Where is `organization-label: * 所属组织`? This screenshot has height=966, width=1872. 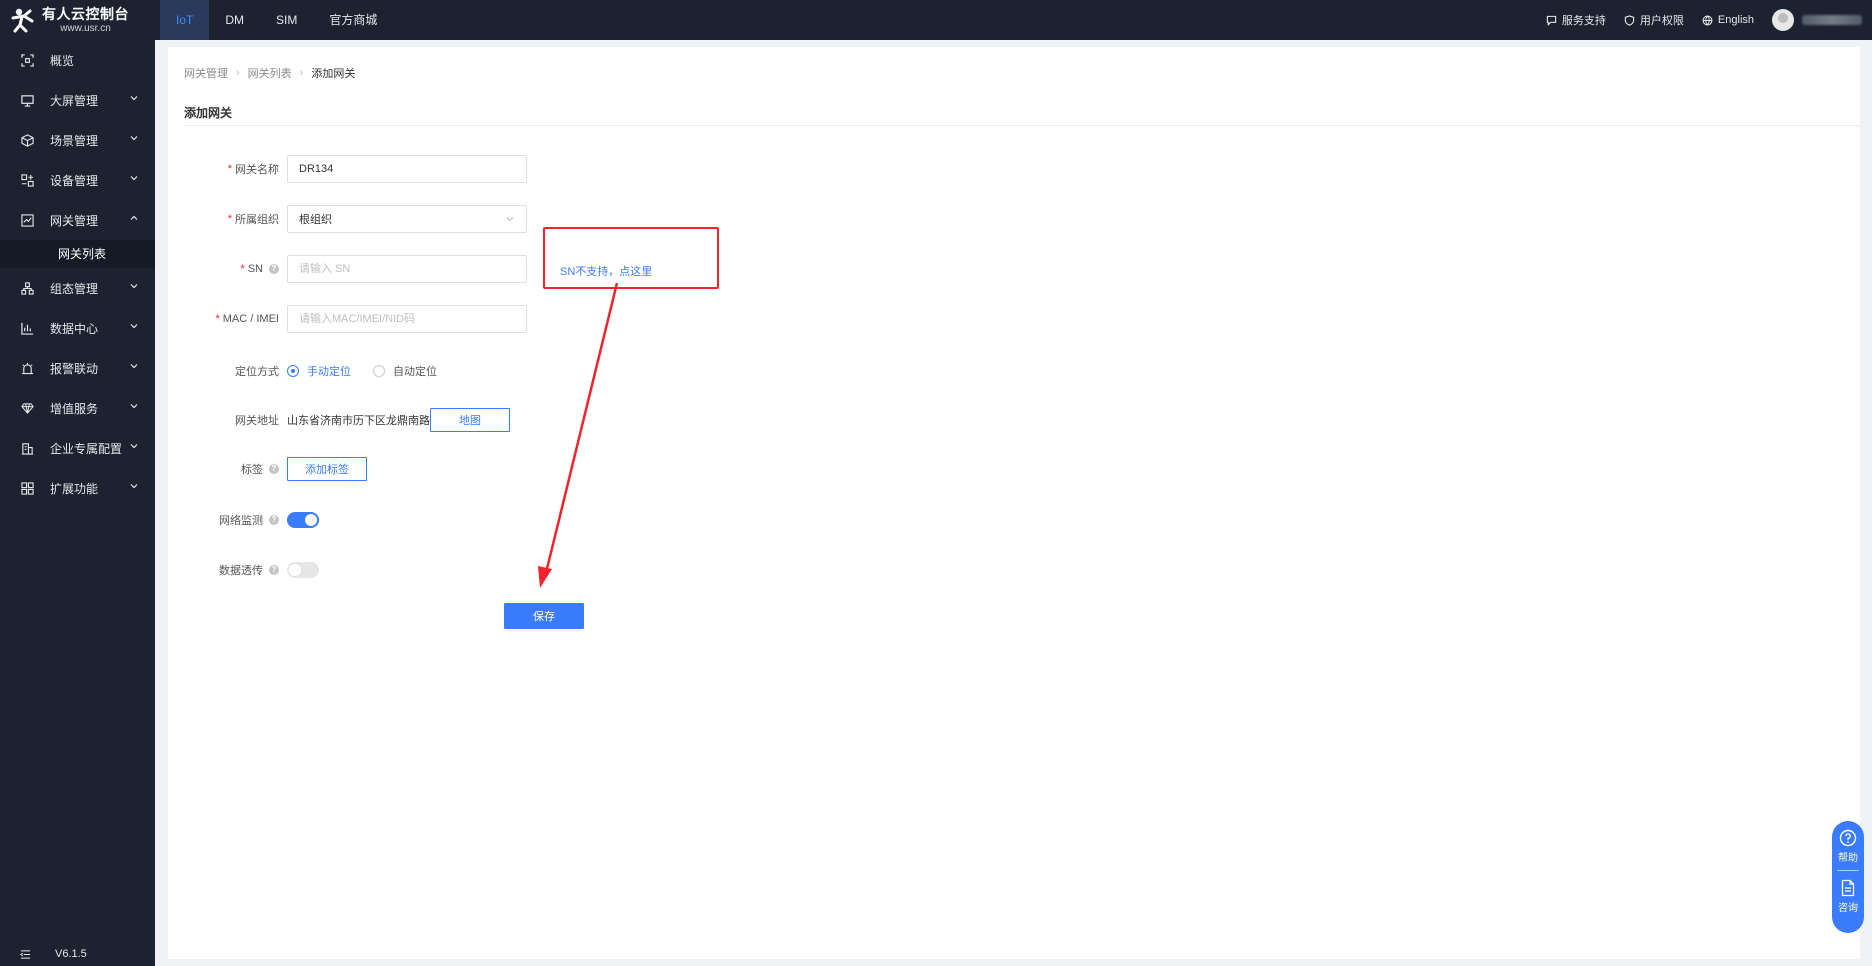 organization-label: * 所属组织 is located at coordinates (253, 219).